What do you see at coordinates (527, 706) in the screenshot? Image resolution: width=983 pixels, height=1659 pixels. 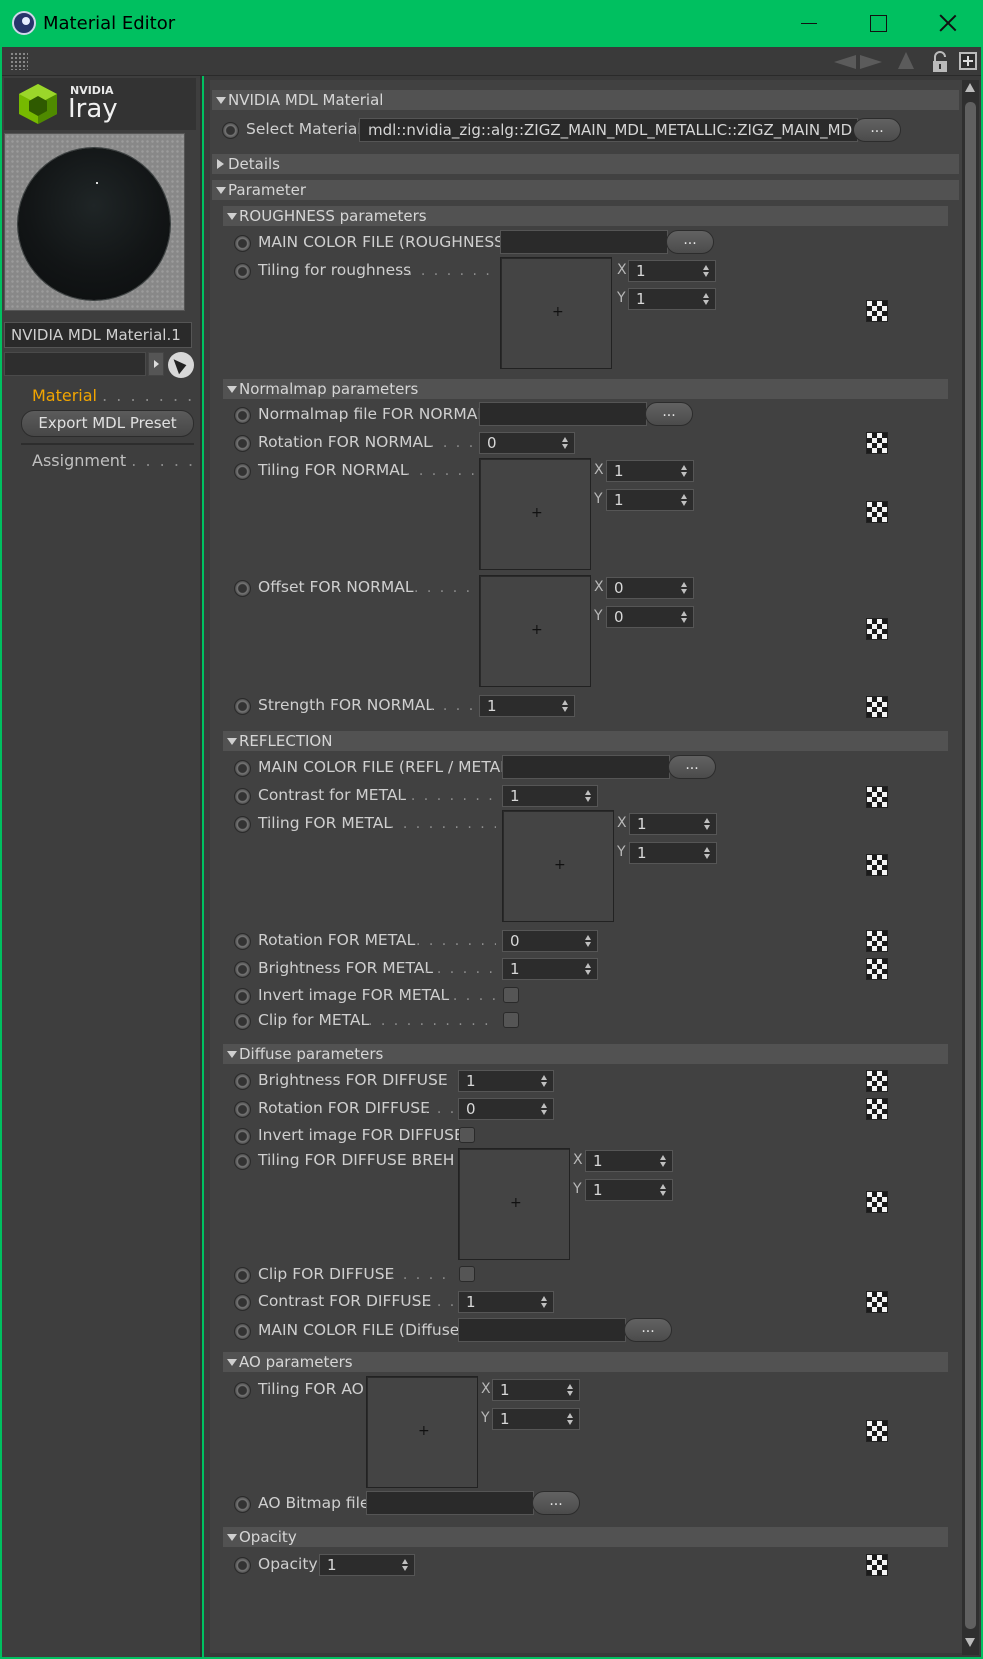 I see `normal-strength-field: 1` at bounding box center [527, 706].